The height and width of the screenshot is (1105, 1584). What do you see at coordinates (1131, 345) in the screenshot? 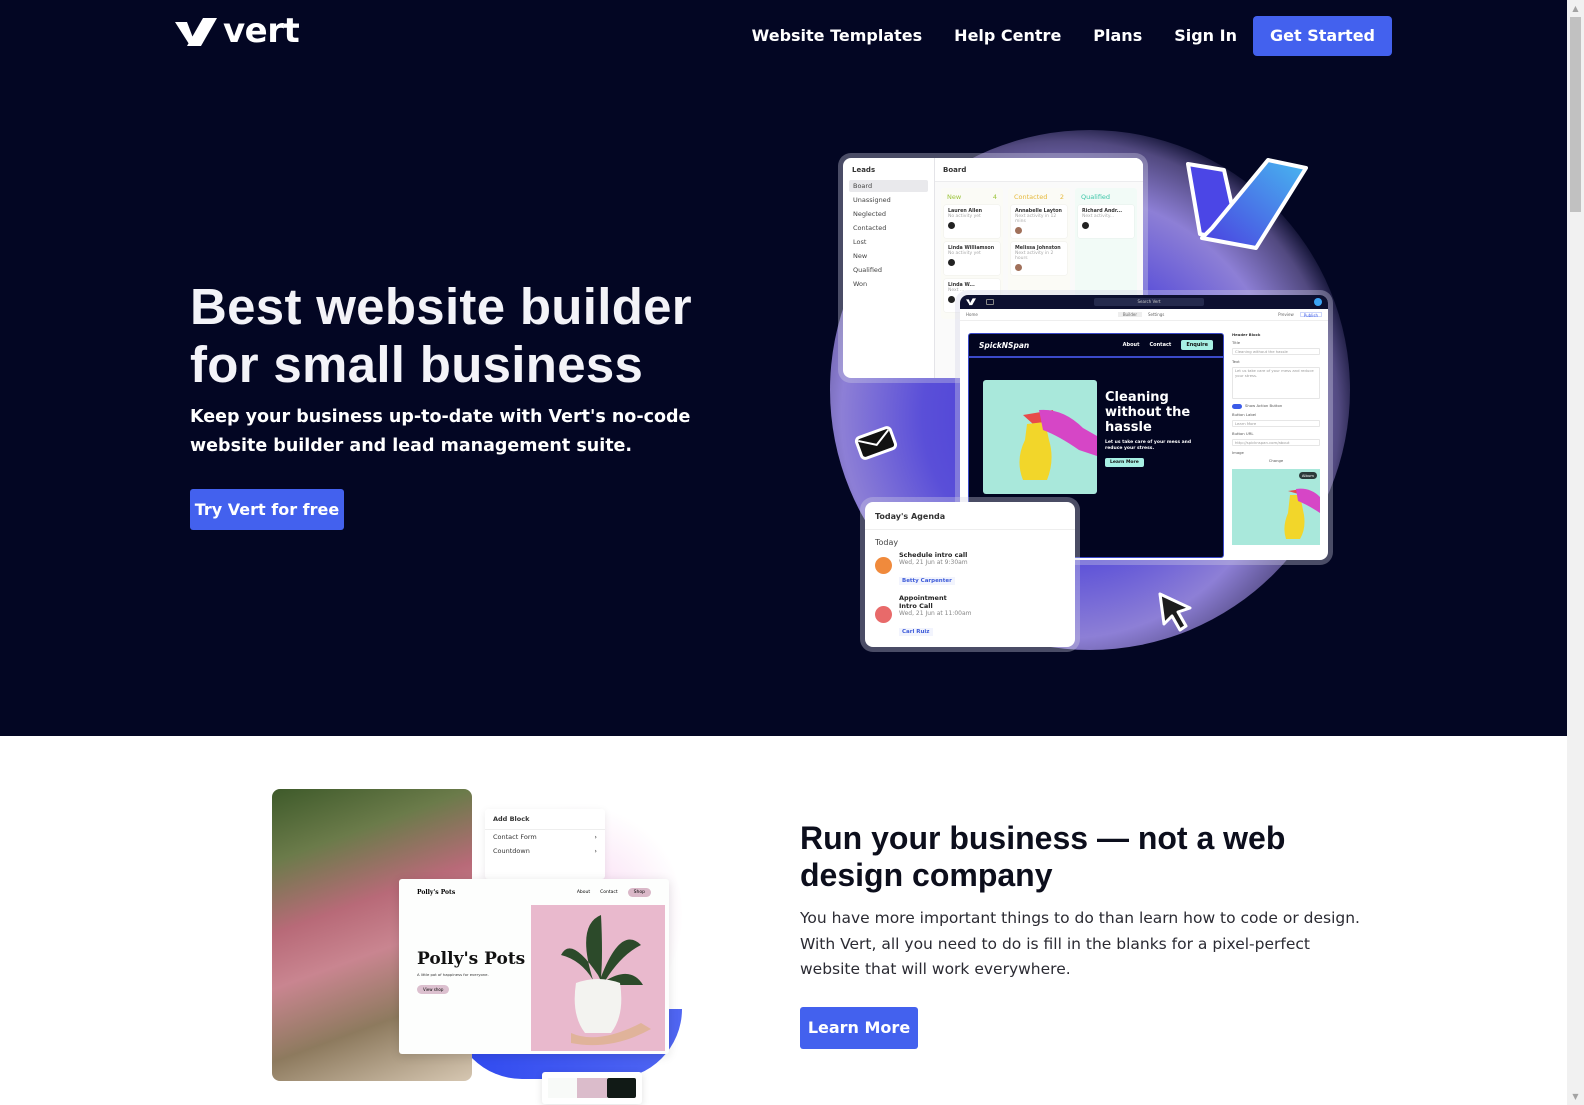
I see `site-link-about: About` at bounding box center [1131, 345].